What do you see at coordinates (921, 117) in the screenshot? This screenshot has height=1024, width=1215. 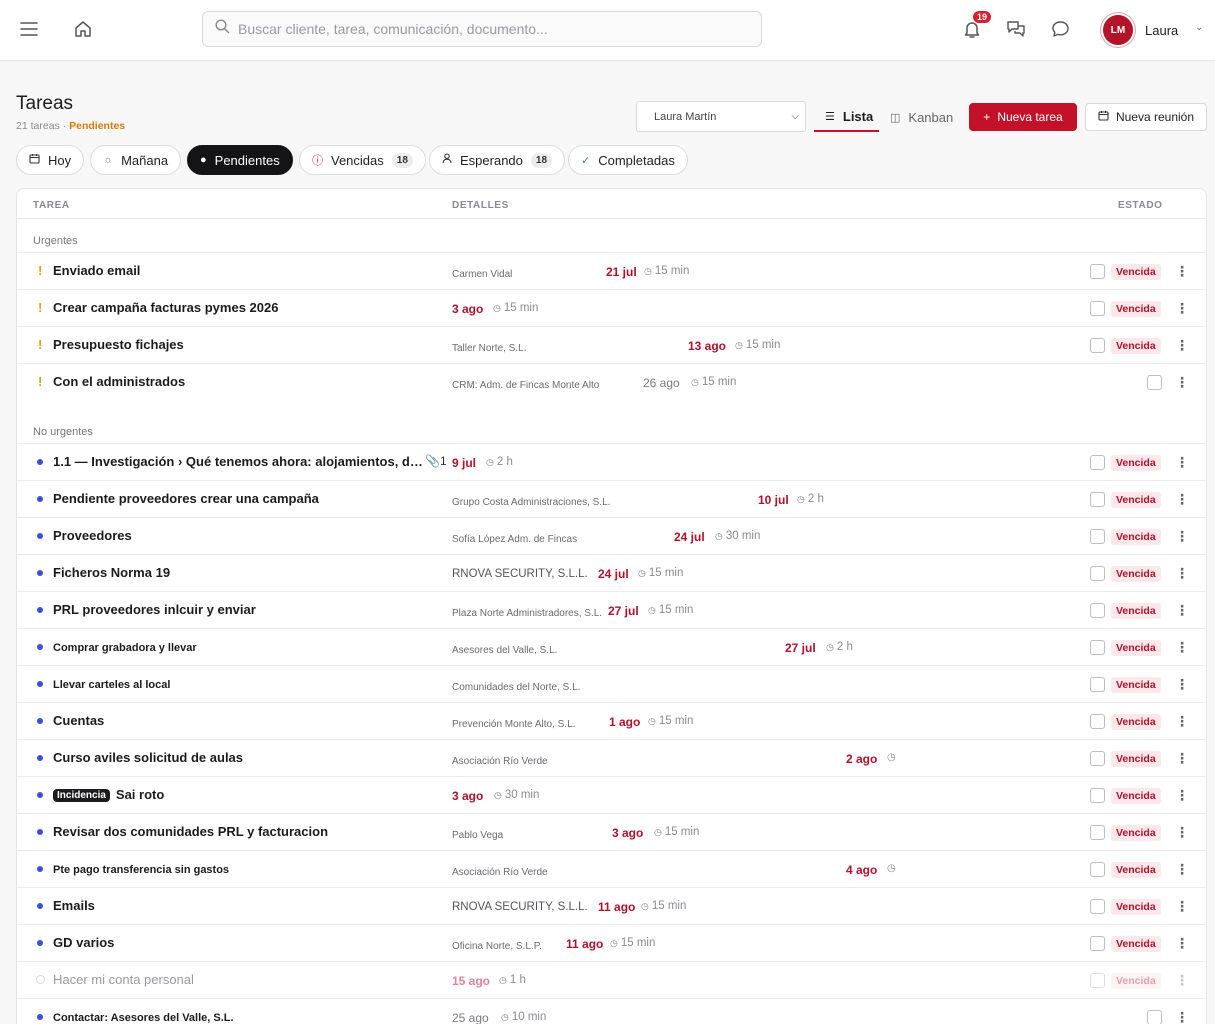 I see `tab-kanban: ◫ Kanban` at bounding box center [921, 117].